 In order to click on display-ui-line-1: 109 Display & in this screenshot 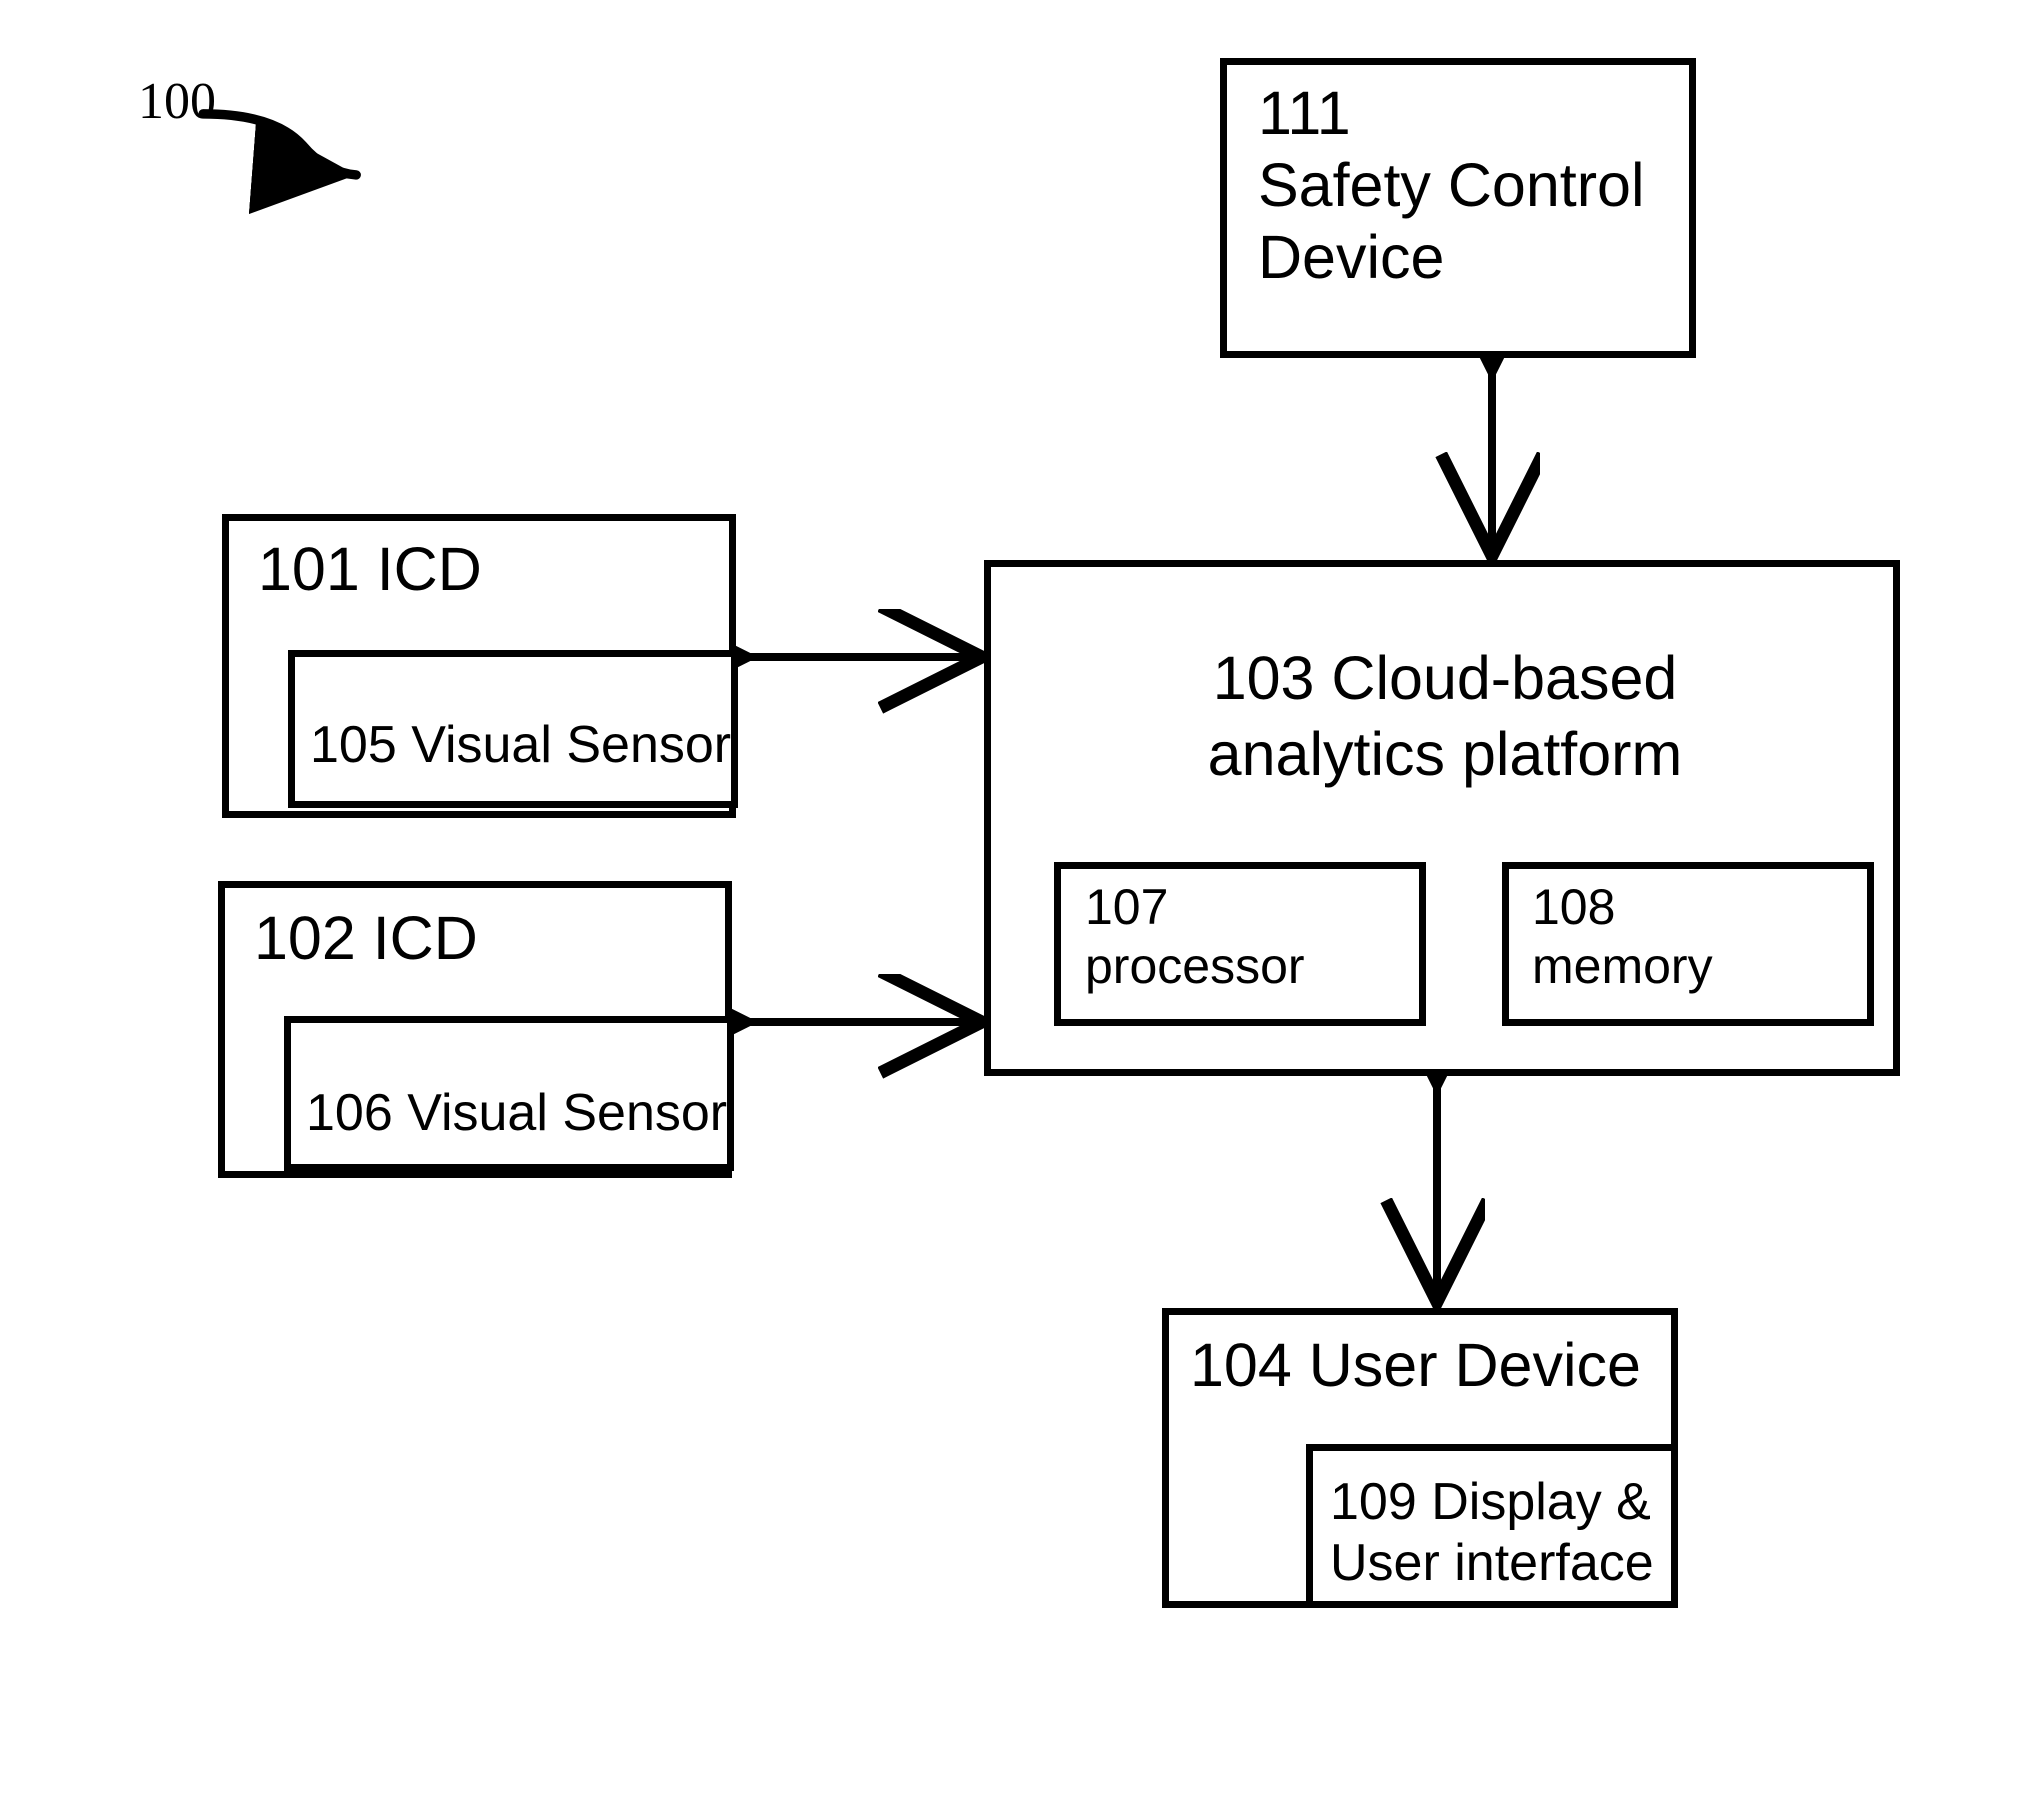, I will do `click(1490, 1502)`.